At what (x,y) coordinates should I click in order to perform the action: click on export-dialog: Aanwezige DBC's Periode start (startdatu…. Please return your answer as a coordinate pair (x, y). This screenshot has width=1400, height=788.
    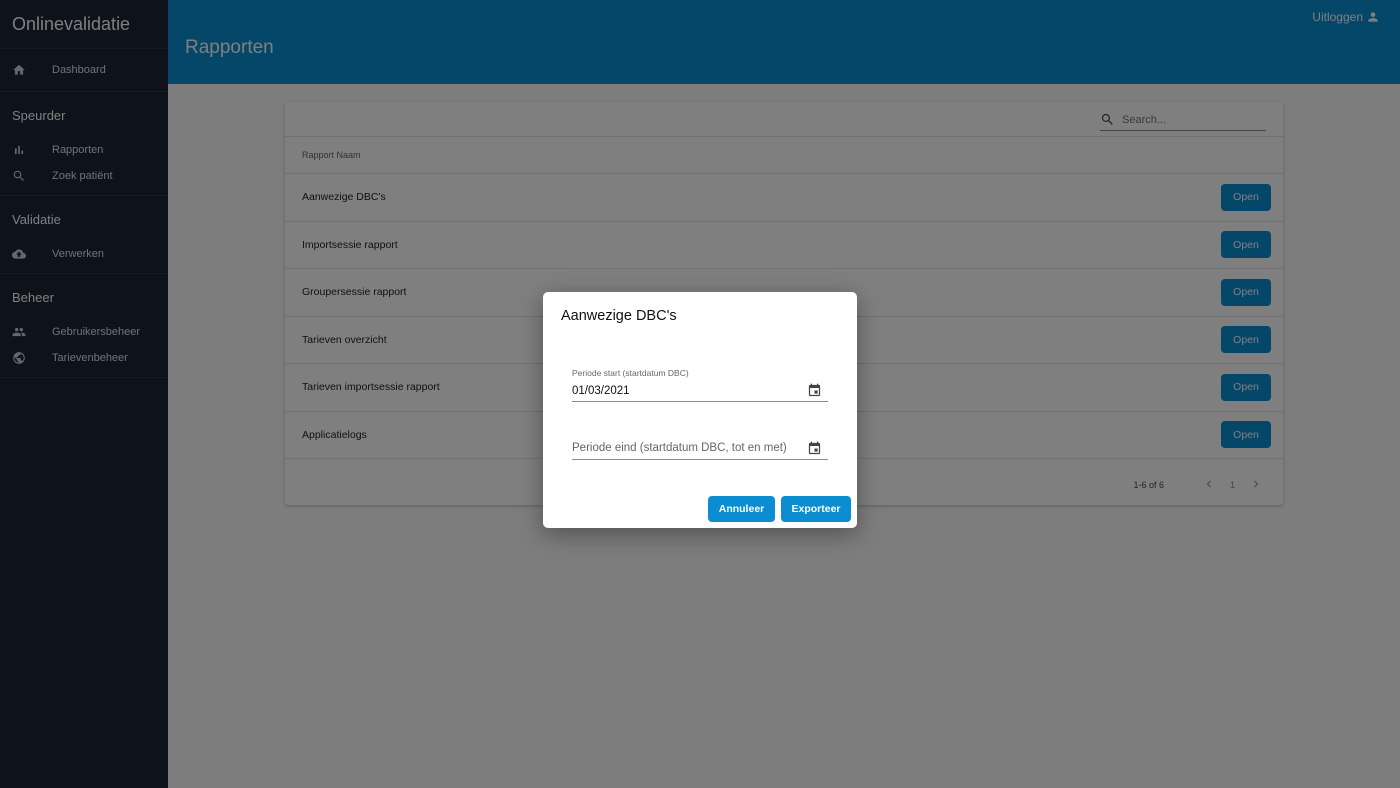
    Looking at the image, I should click on (700, 410).